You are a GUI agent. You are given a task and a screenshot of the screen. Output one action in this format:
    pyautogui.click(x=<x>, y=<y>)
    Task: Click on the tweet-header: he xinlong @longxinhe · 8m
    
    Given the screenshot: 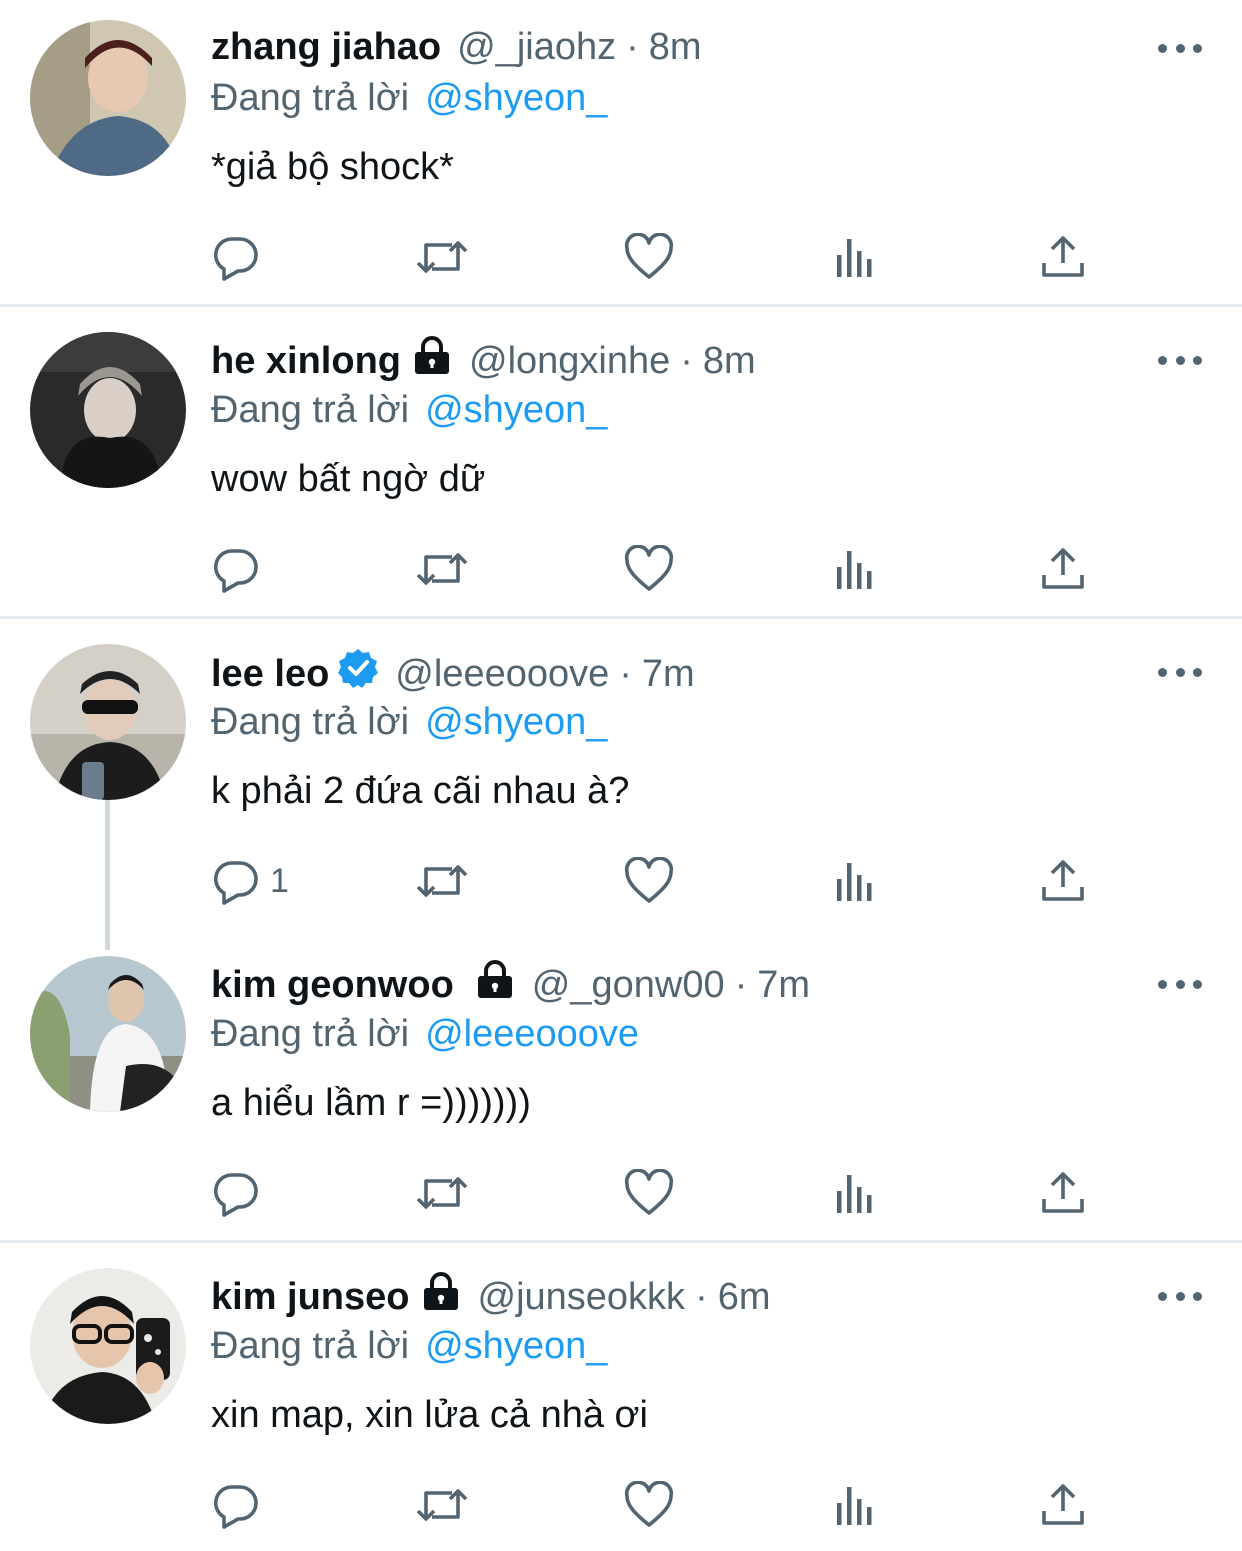 What is the action you would take?
    pyautogui.click(x=483, y=361)
    